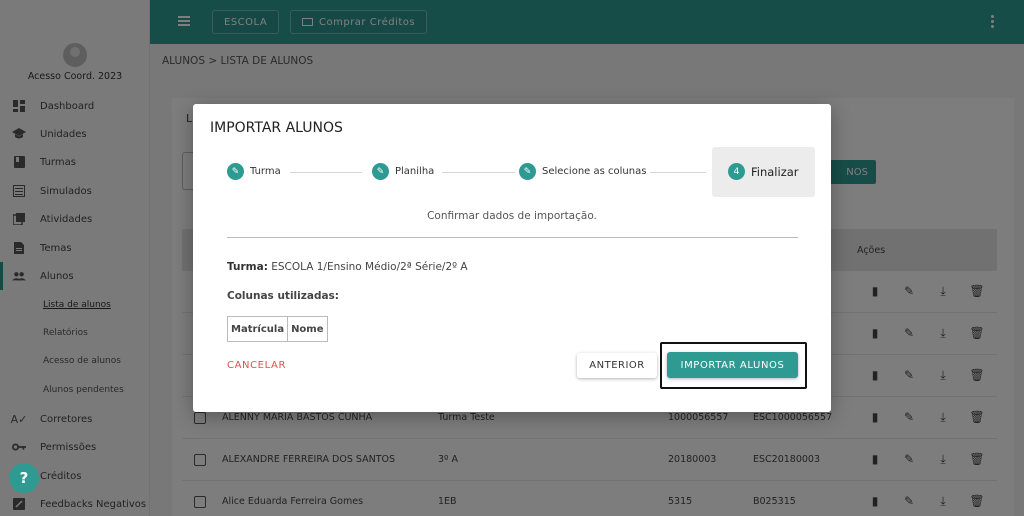 The width and height of the screenshot is (1024, 516). What do you see at coordinates (258, 329) in the screenshot?
I see `column-matricula: Matrícula` at bounding box center [258, 329].